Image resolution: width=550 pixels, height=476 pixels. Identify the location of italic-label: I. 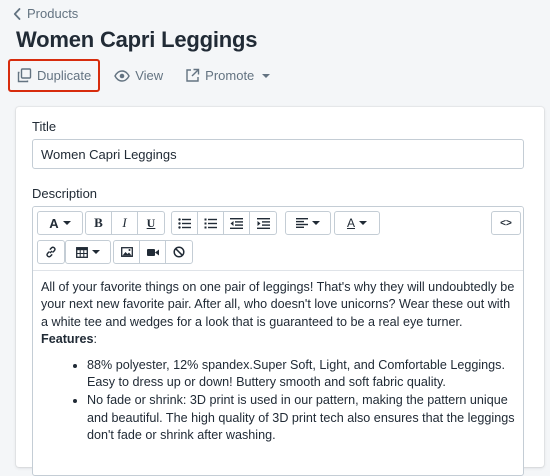
(124, 222).